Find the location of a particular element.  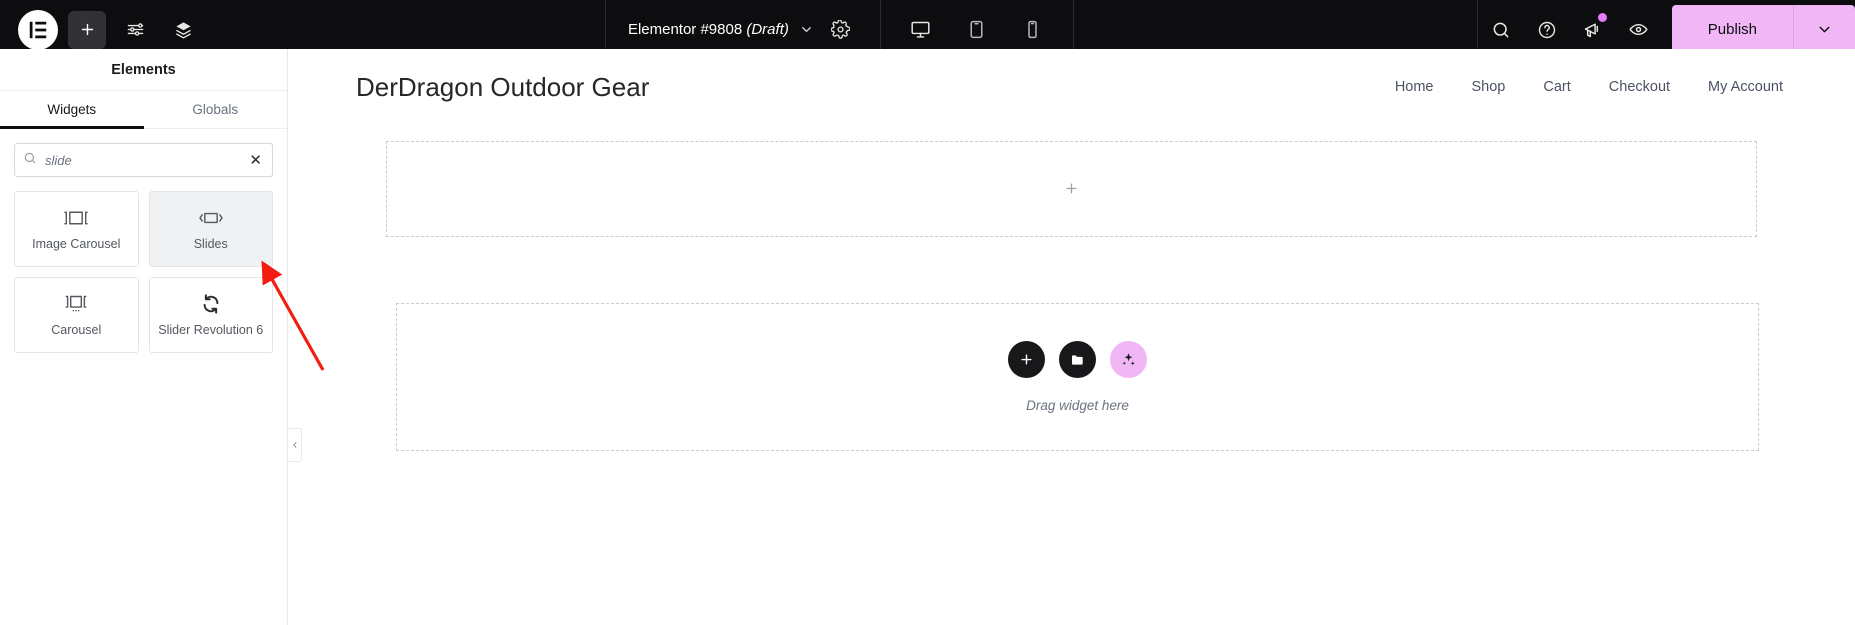

site-navigation: Home Shop Cart Checkout My Account is located at coordinates (1589, 87).